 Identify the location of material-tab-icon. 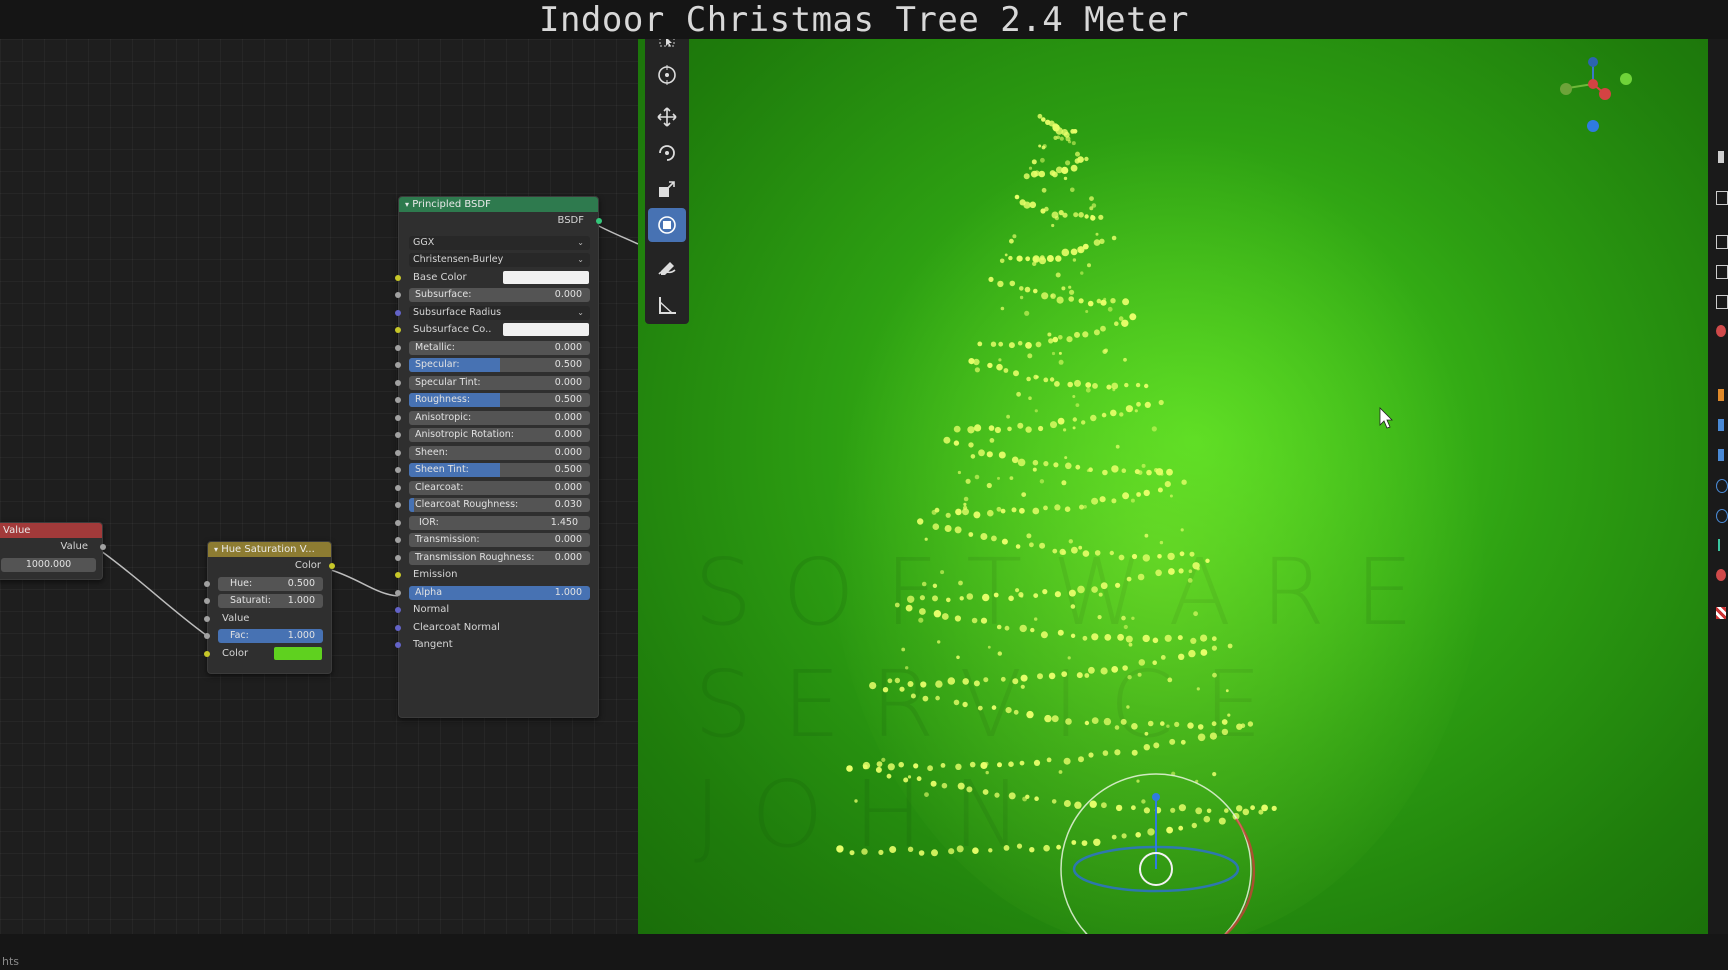
(1721, 575).